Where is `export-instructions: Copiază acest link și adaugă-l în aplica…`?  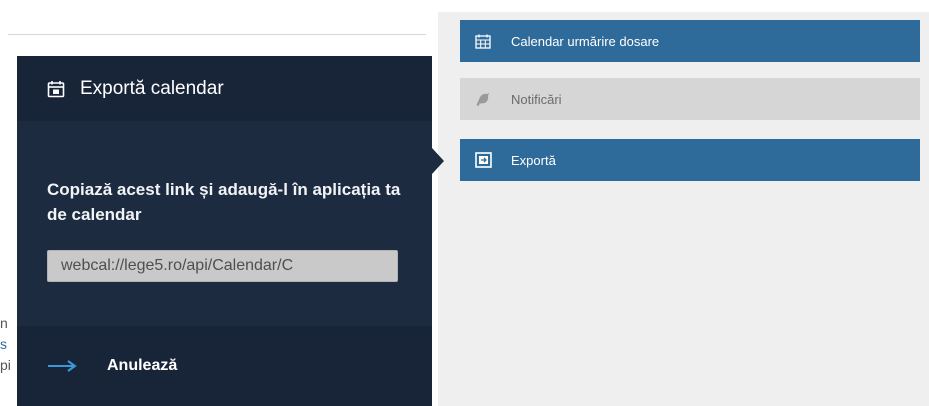
export-instructions: Copiază acest link și adaugă-l în aplica… is located at coordinates (224, 202).